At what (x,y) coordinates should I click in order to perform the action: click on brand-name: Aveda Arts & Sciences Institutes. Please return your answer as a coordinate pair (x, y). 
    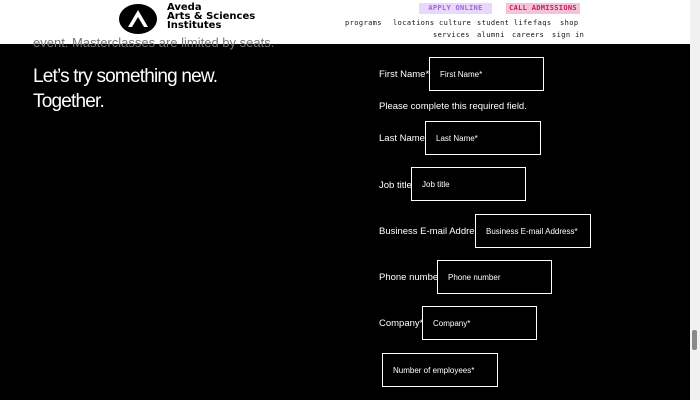
    Looking at the image, I should click on (211, 17).